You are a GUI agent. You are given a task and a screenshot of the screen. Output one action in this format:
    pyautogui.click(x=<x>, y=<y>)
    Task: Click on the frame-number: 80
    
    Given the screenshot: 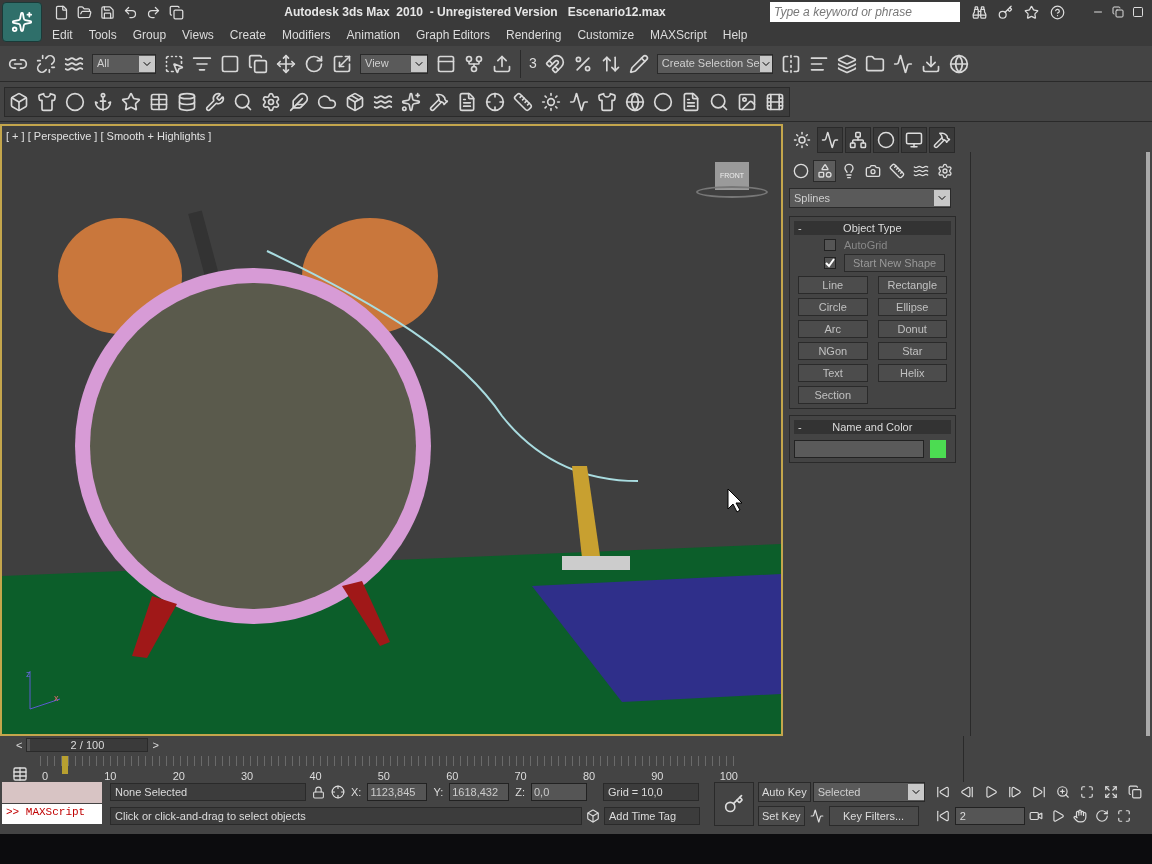 What is the action you would take?
    pyautogui.click(x=589, y=776)
    